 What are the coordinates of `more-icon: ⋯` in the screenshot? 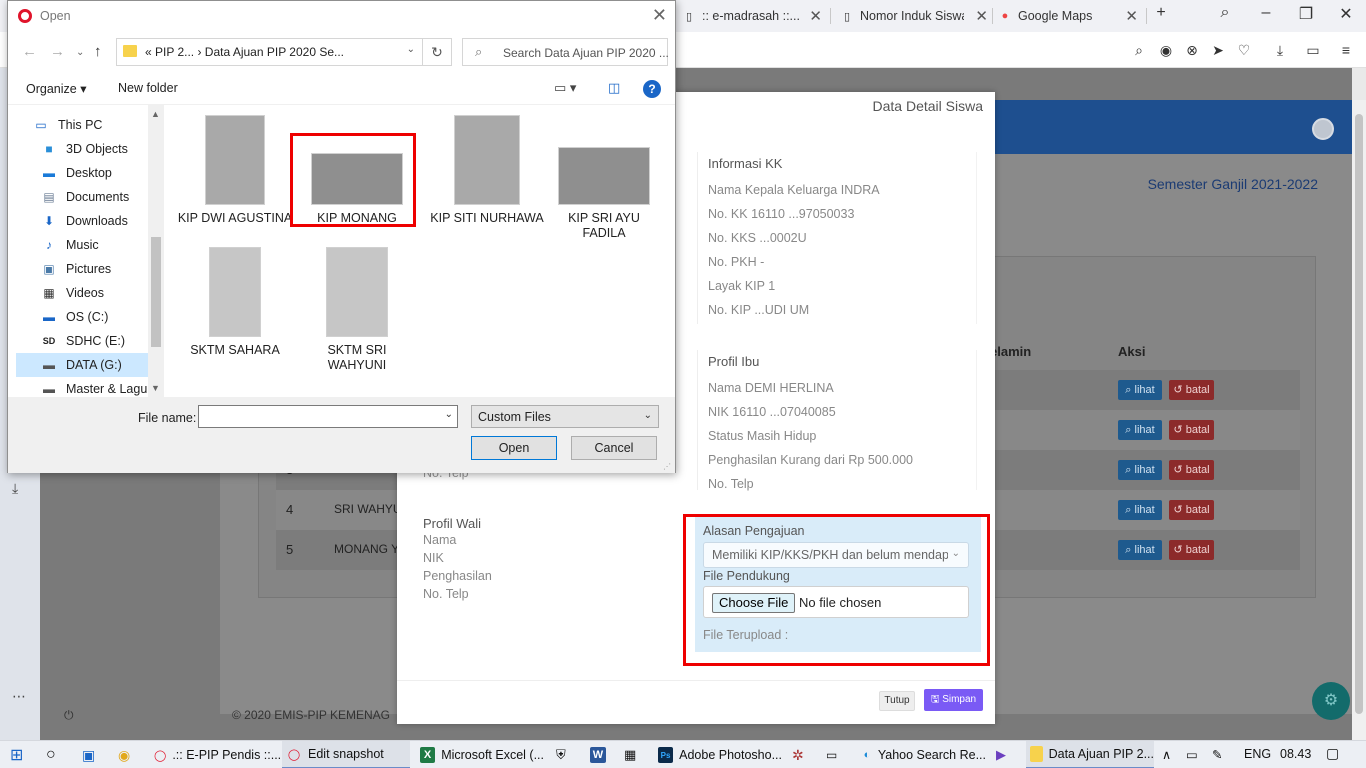 It's located at (19, 696).